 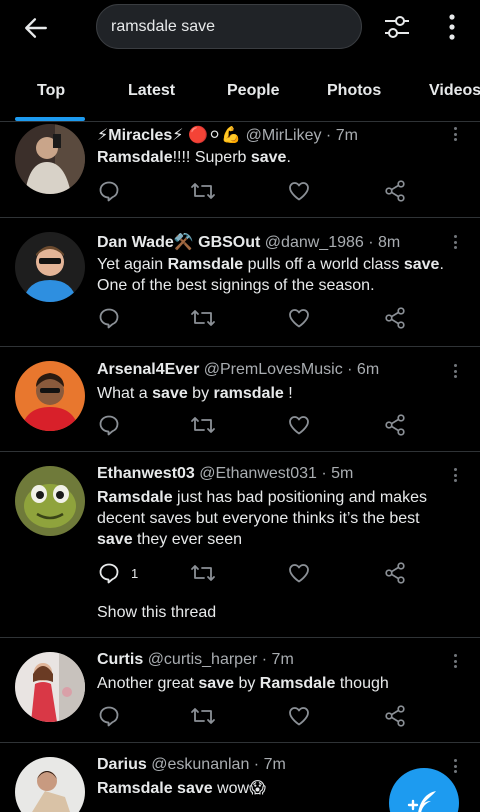 I want to click on reply-count: 1, so click(x=135, y=573).